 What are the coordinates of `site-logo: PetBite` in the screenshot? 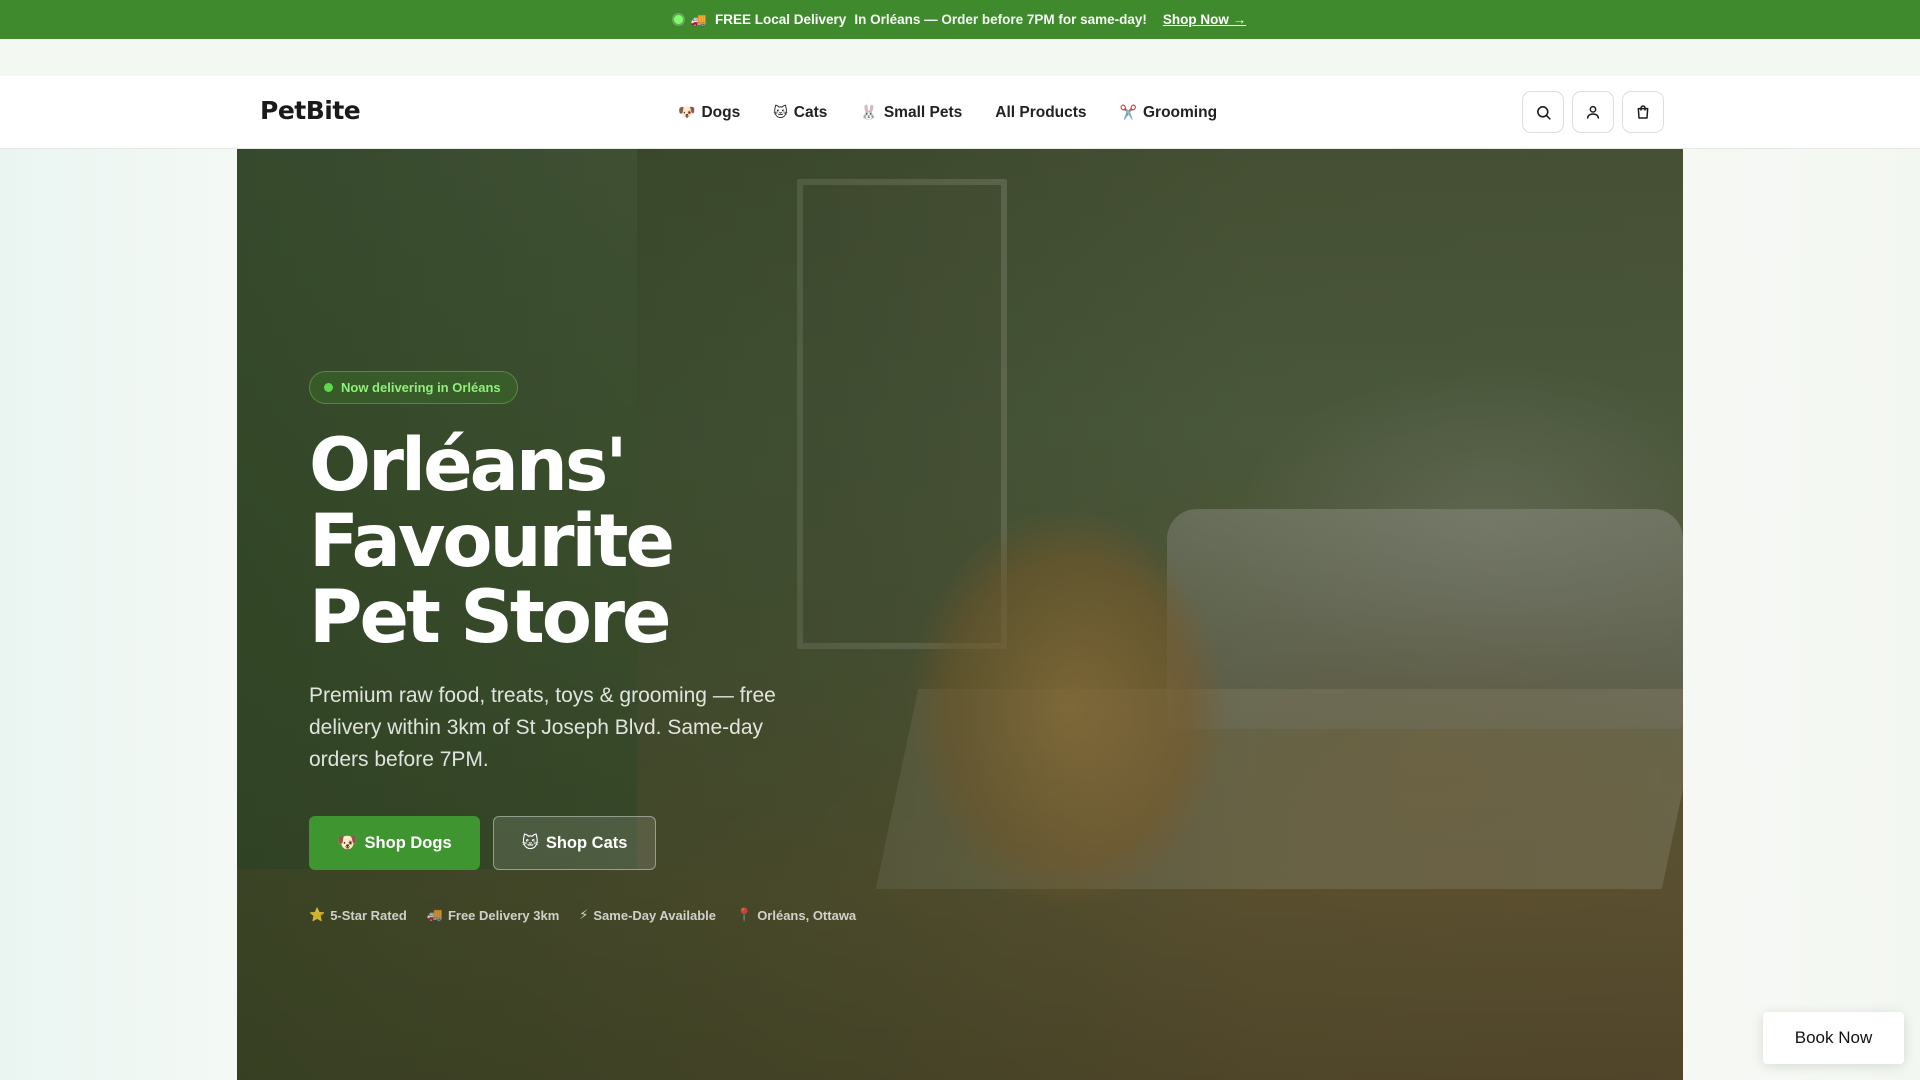 It's located at (310, 110).